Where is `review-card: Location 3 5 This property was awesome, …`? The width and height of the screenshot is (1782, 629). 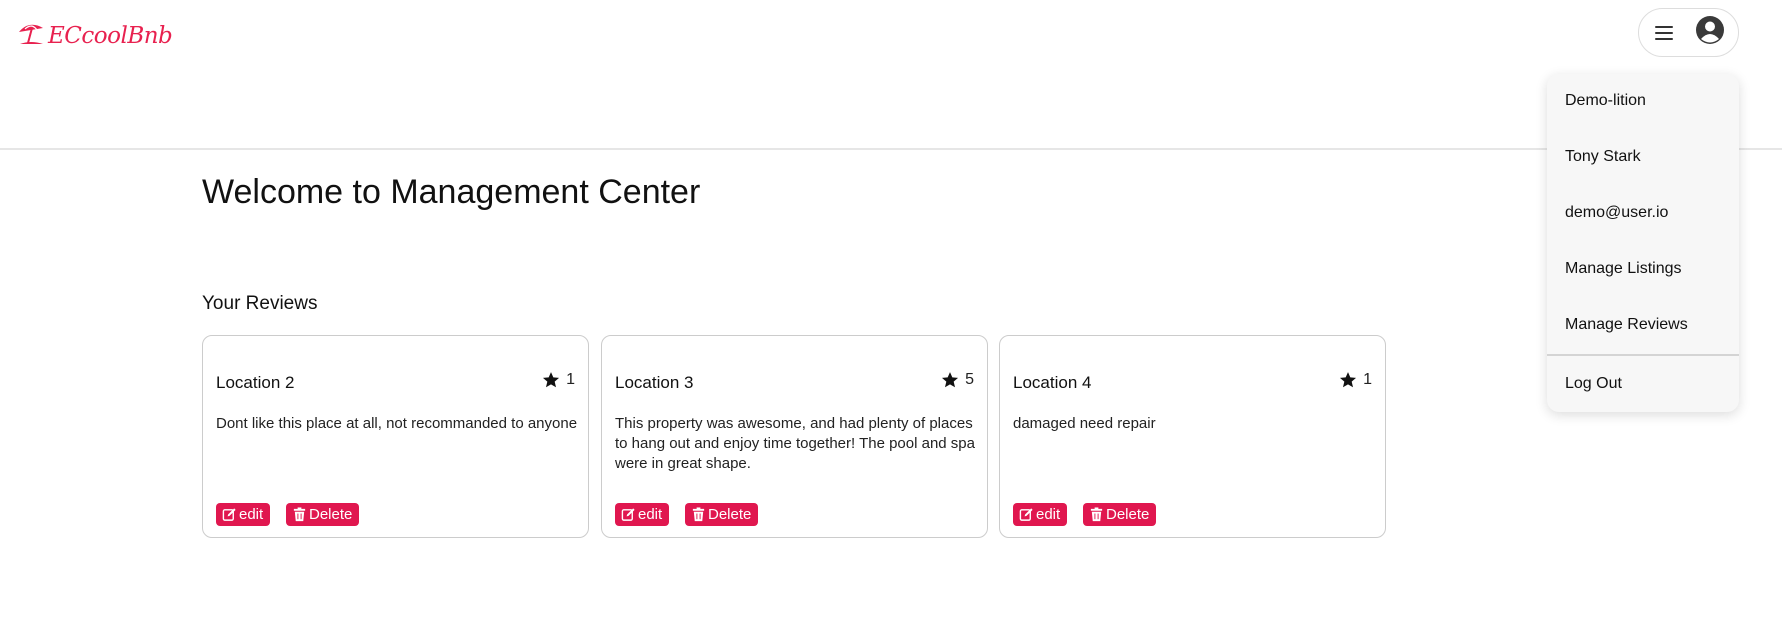 review-card: Location 3 5 This property was awesome, … is located at coordinates (794, 436).